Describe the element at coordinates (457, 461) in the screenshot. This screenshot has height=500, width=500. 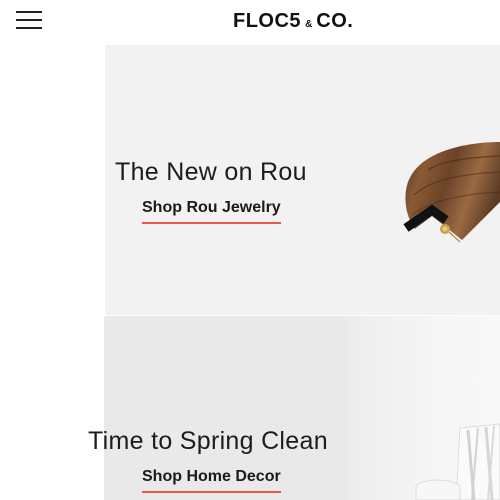
I see `ceramic-vase-image` at that location.